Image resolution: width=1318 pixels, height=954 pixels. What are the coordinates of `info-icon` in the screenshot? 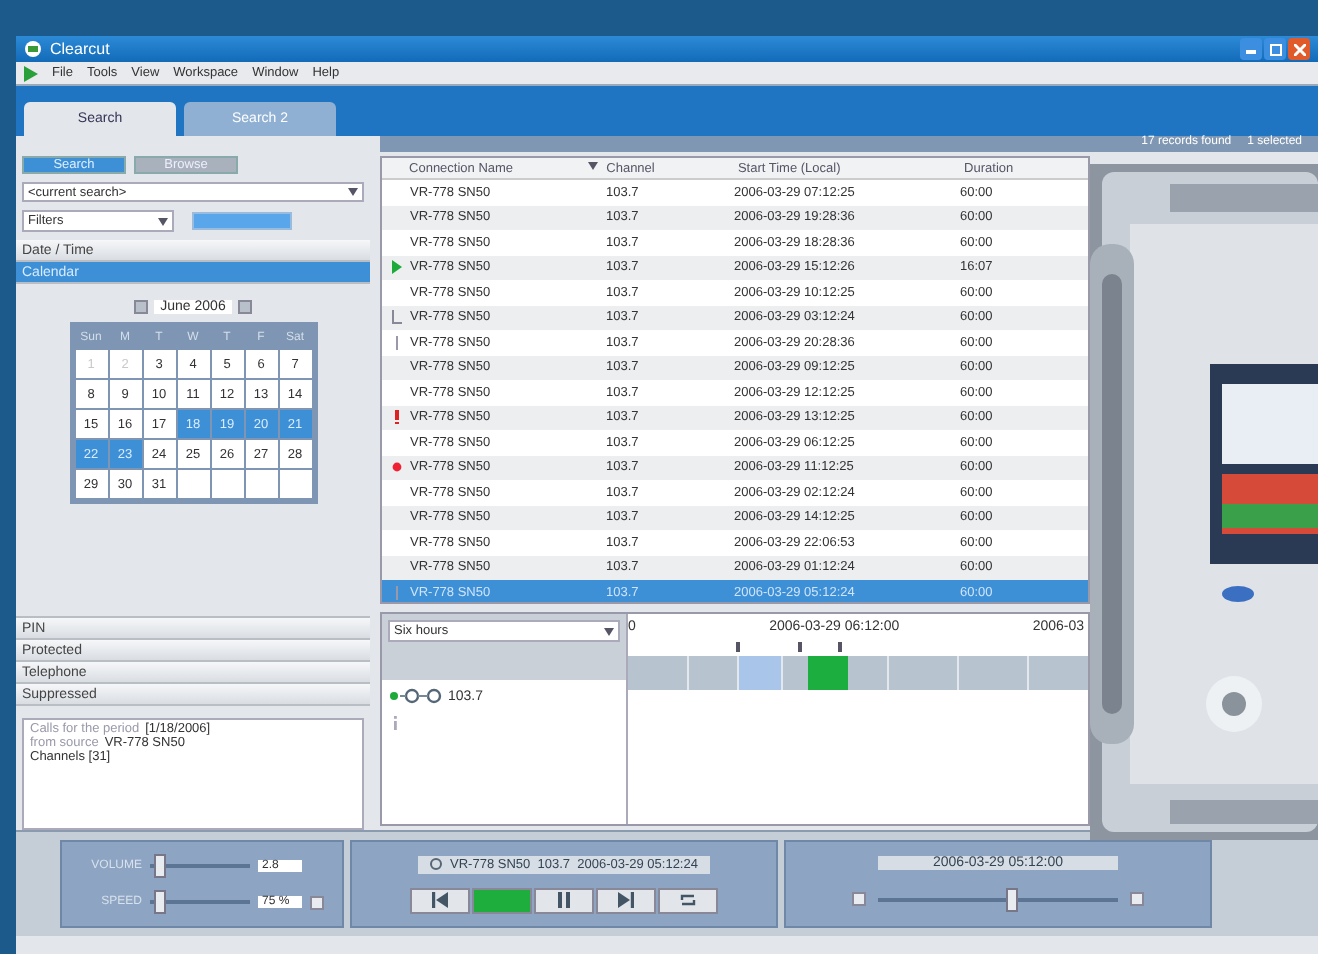 It's located at (395, 723).